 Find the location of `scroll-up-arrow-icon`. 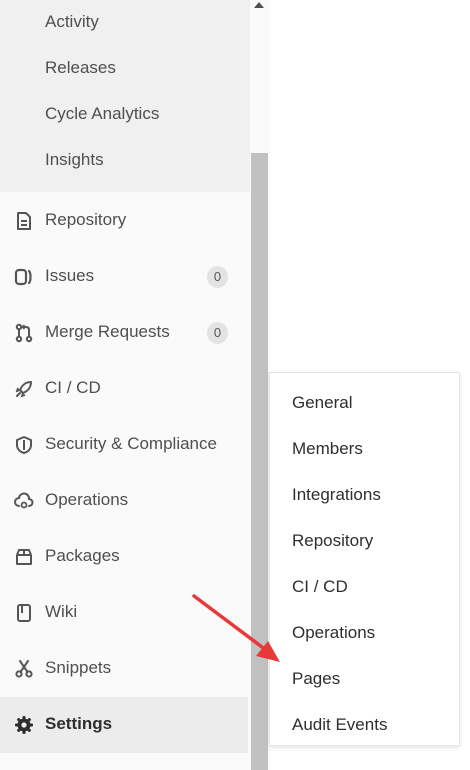

scroll-up-arrow-icon is located at coordinates (259, 5).